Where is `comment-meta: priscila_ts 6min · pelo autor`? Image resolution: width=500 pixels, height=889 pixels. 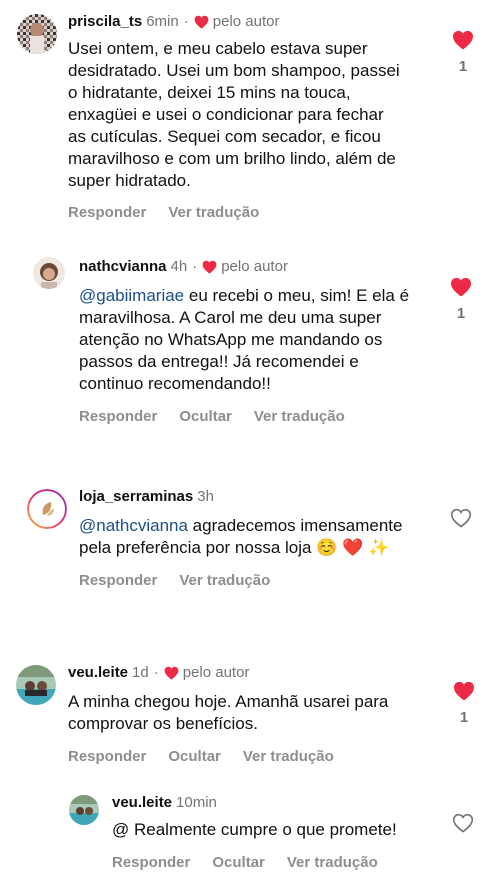
comment-meta: priscila_ts 6min · pelo autor is located at coordinates (258, 22).